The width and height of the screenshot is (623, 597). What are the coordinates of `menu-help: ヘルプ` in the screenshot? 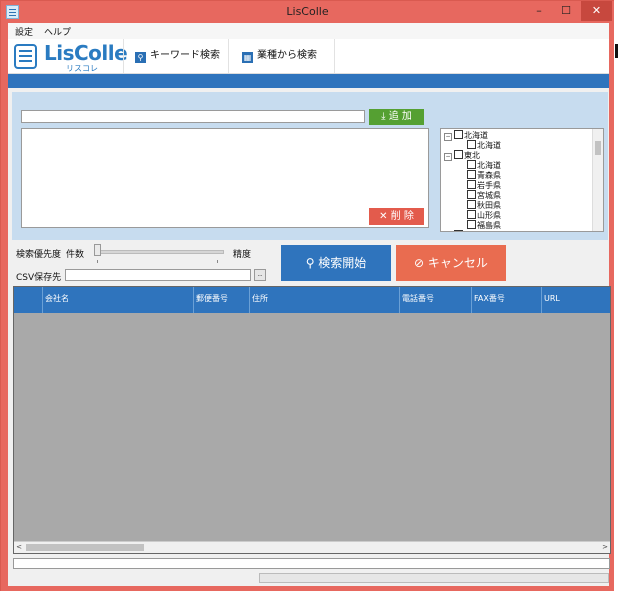 It's located at (57, 31).